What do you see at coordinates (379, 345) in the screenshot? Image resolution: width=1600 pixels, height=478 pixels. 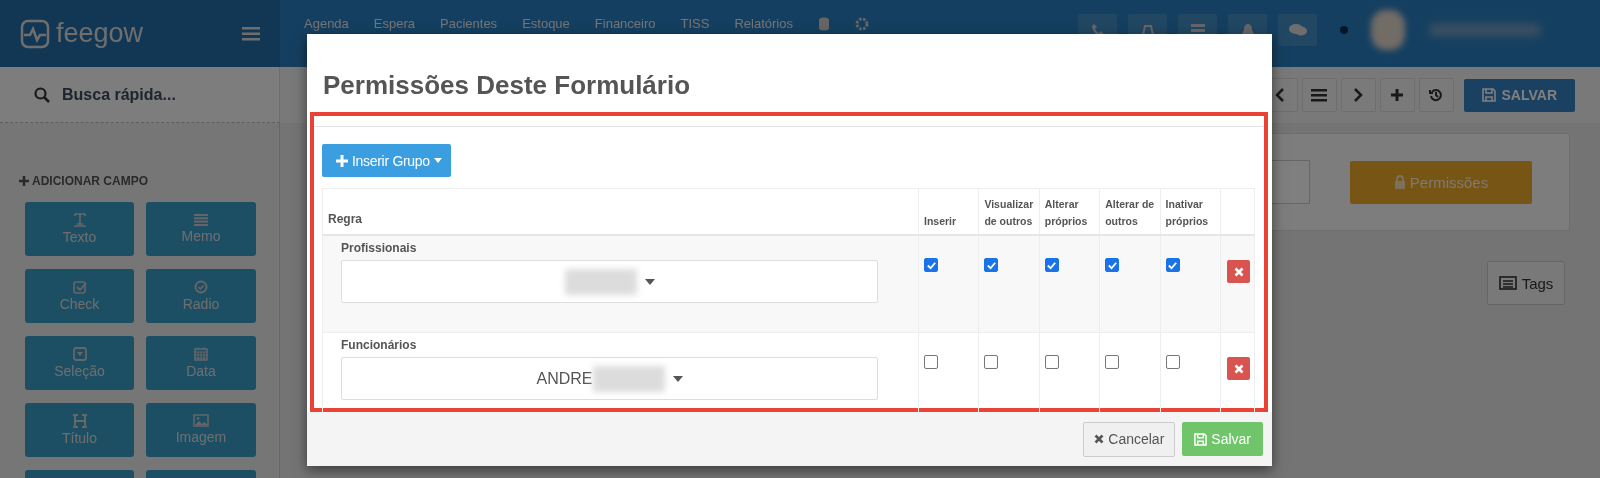 I see `group-label: Funcionários` at bounding box center [379, 345].